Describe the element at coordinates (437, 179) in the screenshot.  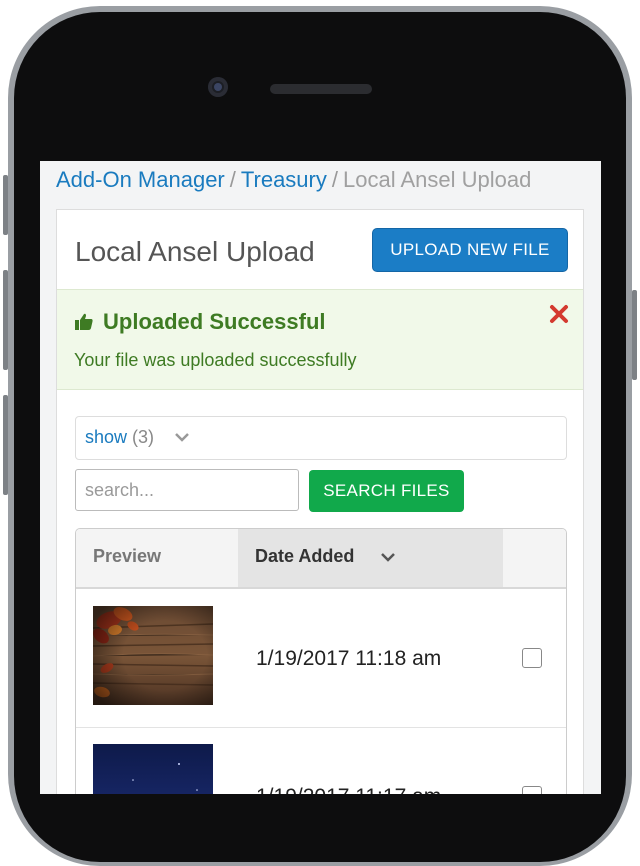
I see `breadcrumb-current: Local Ansel Upload` at that location.